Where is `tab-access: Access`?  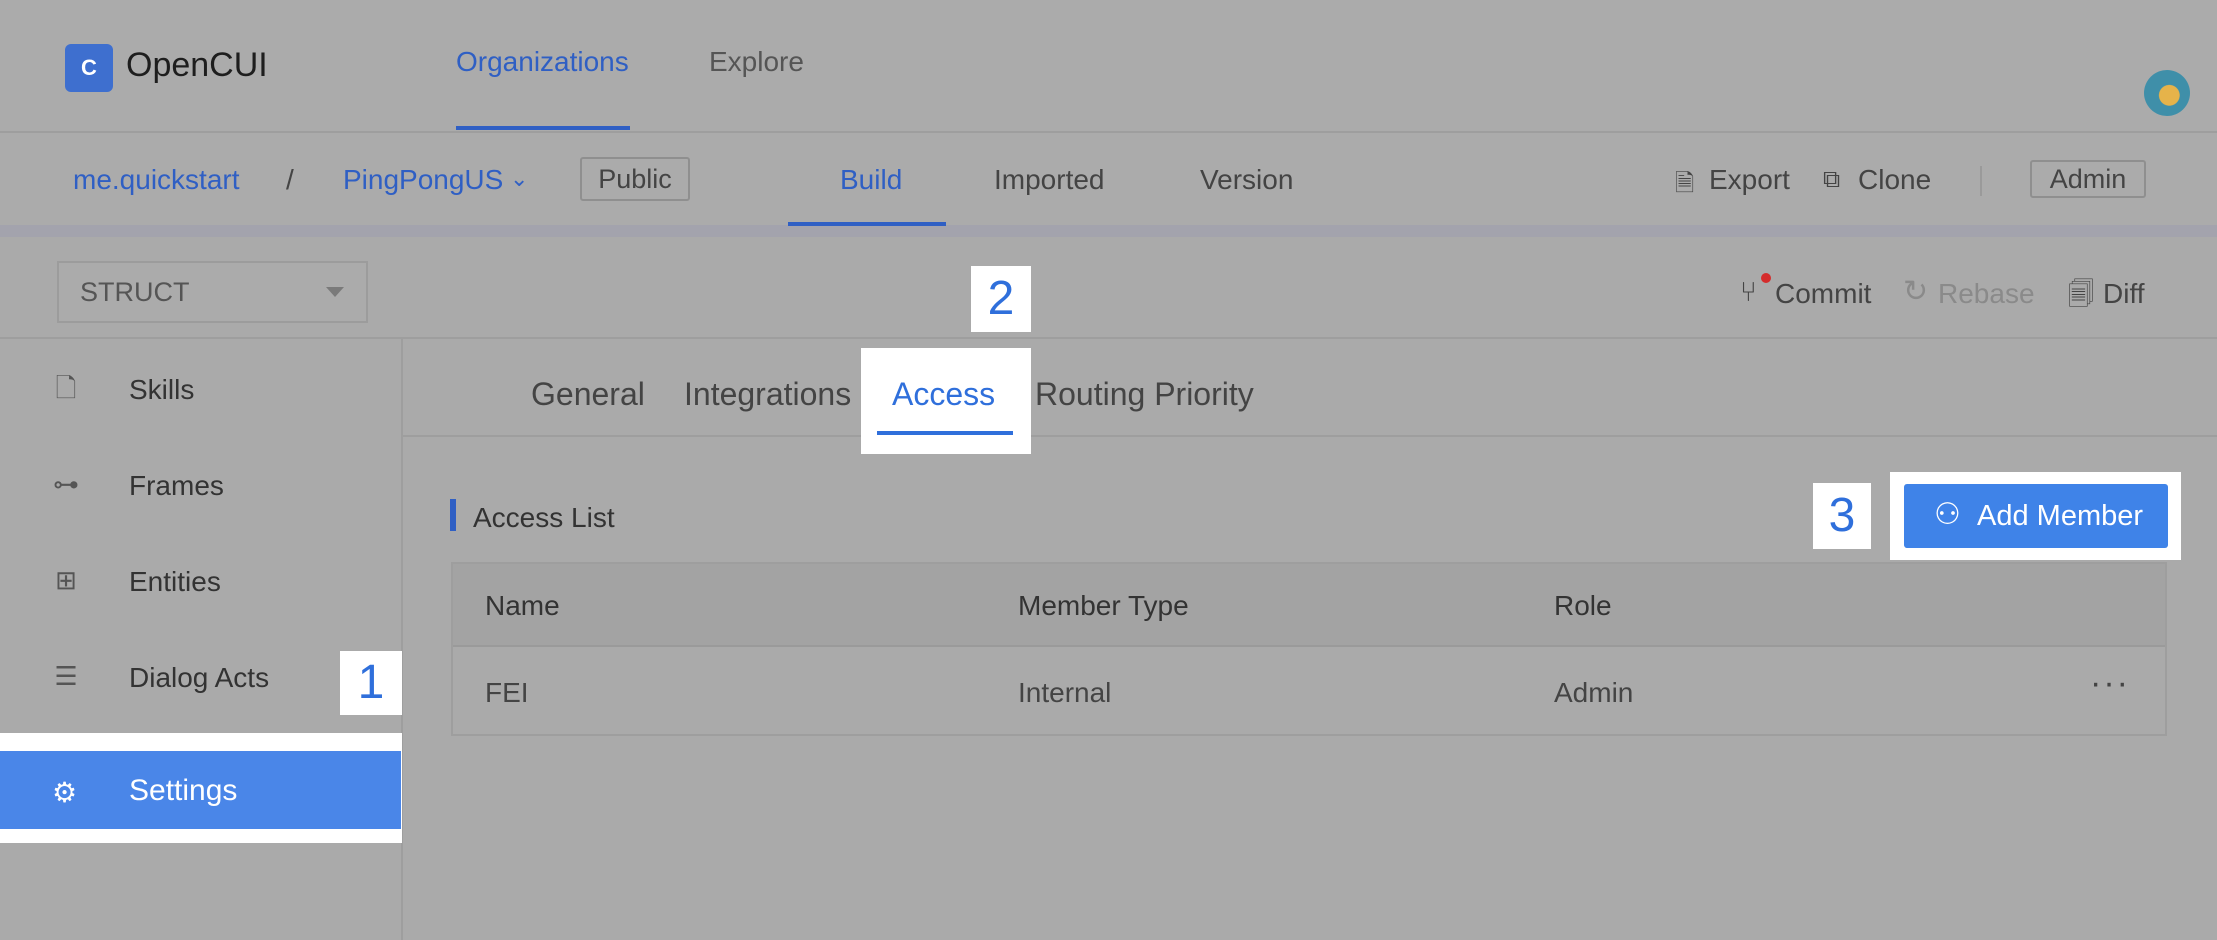 tab-access: Access is located at coordinates (943, 394).